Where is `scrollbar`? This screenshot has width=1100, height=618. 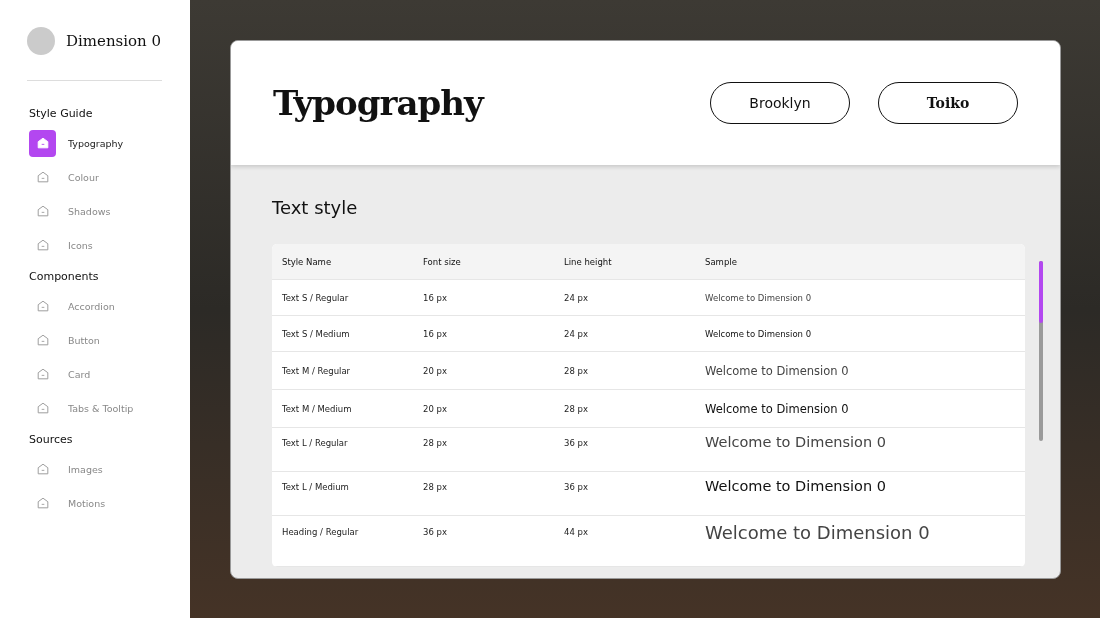 scrollbar is located at coordinates (1041, 351).